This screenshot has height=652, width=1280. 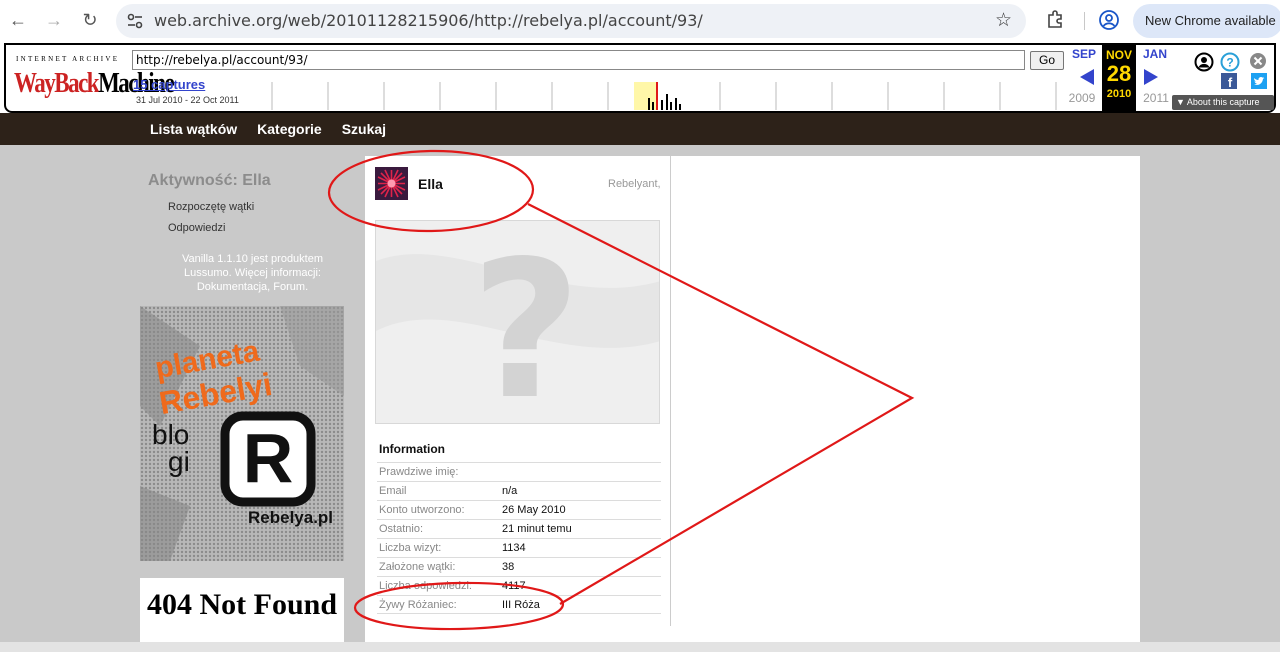 What do you see at coordinates (514, 548) in the screenshot?
I see `info-value: 1134` at bounding box center [514, 548].